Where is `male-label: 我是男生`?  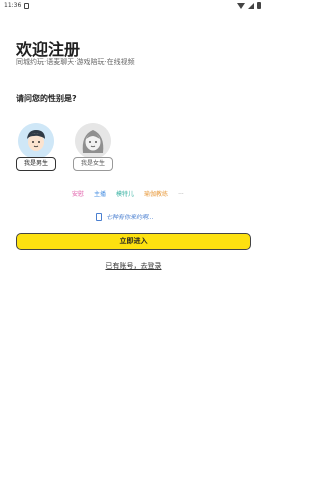
male-label: 我是男生 is located at coordinates (36, 164).